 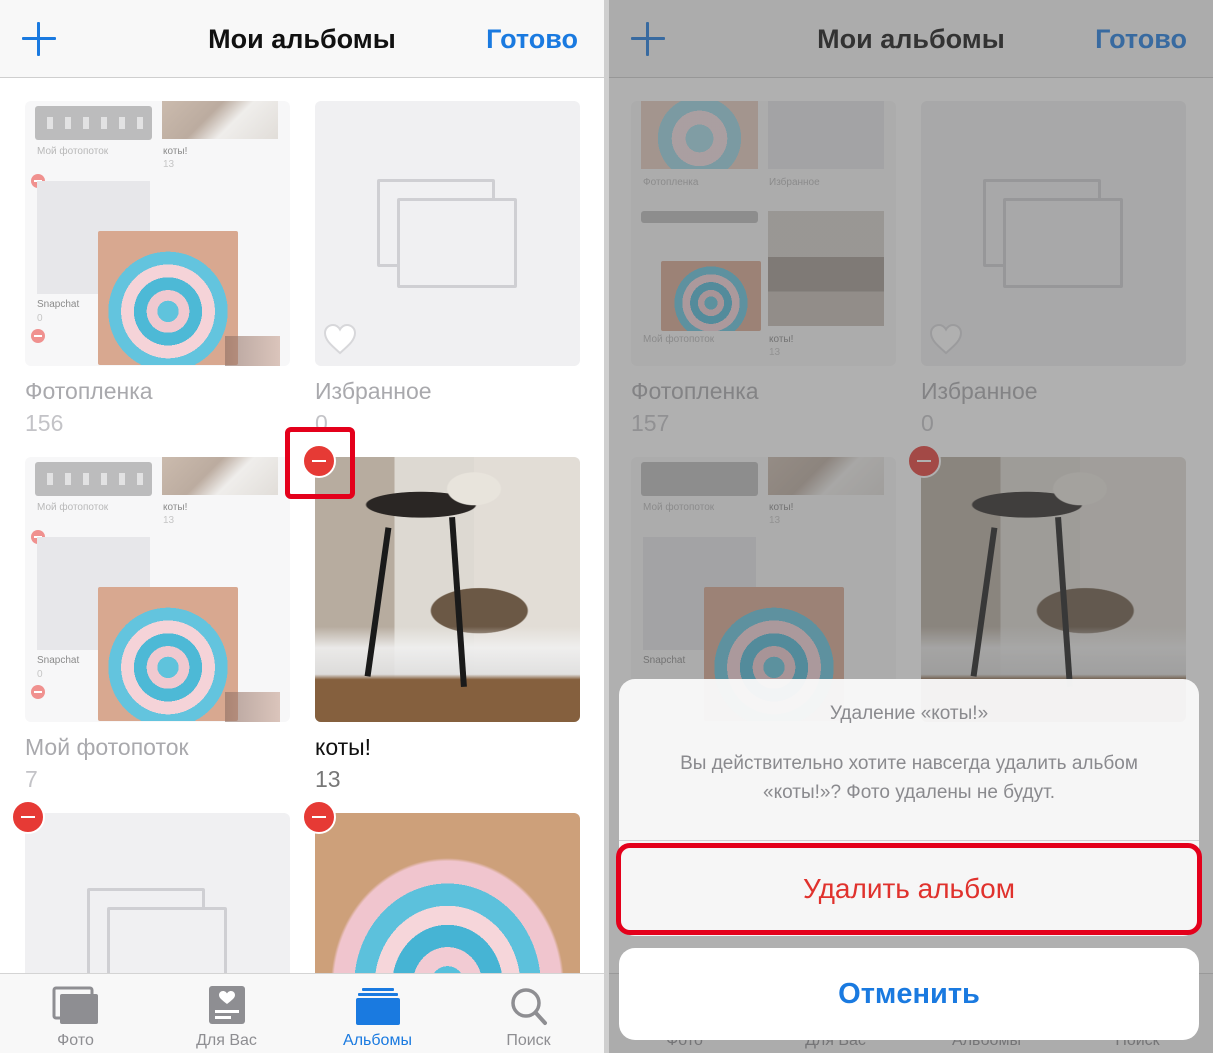 I want to click on tab-search: Поиск, so click(x=528, y=1013).